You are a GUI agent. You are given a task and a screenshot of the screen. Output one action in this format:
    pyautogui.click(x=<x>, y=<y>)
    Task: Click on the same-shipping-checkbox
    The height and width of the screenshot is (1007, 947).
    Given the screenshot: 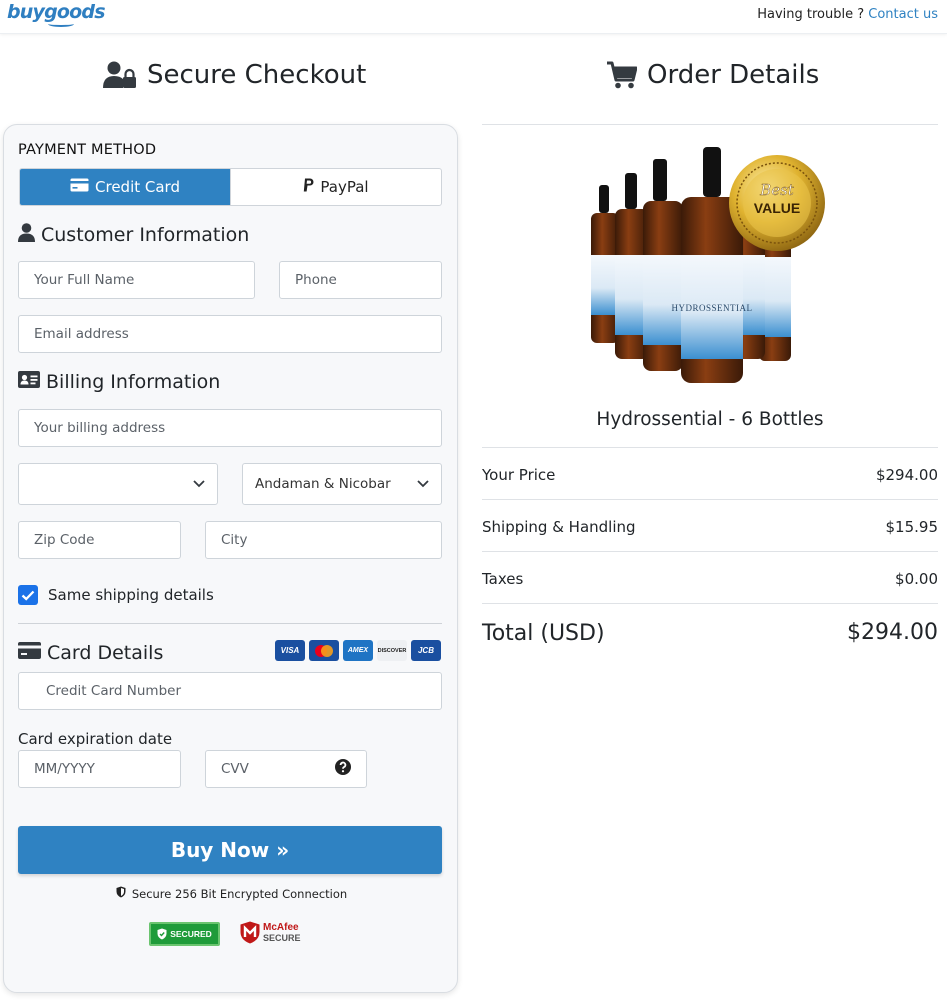 What is the action you would take?
    pyautogui.click(x=28, y=595)
    